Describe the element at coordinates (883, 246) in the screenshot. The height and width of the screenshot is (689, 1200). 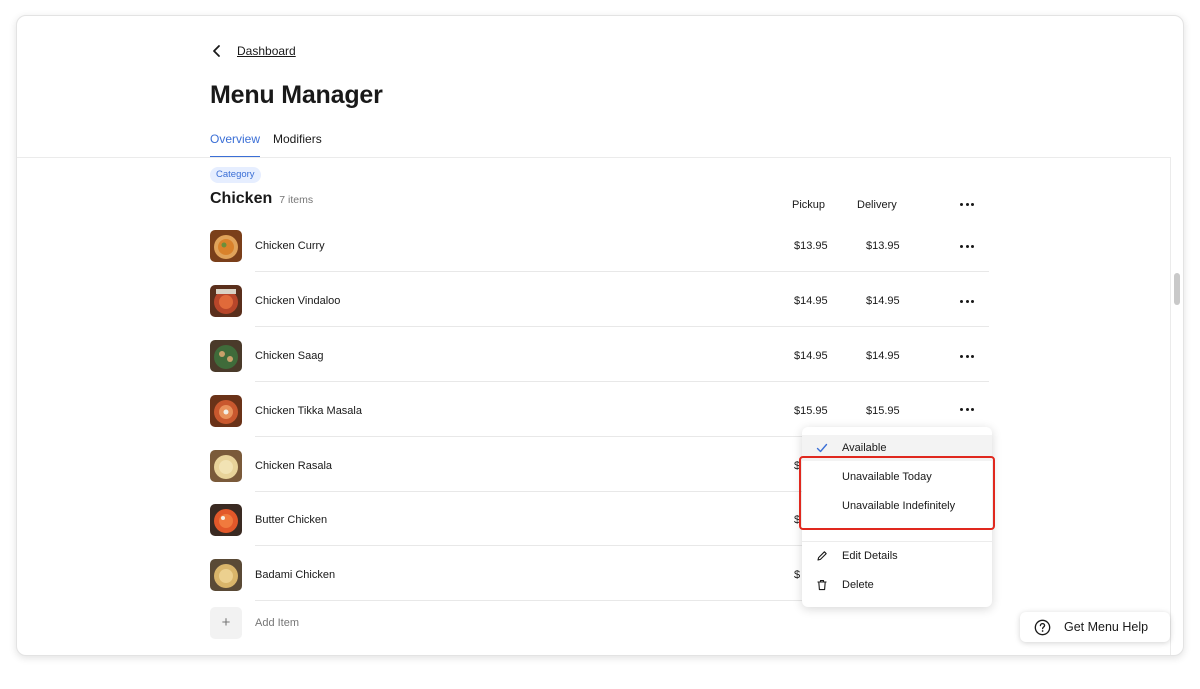
I see `delivery-price: $13.95` at that location.